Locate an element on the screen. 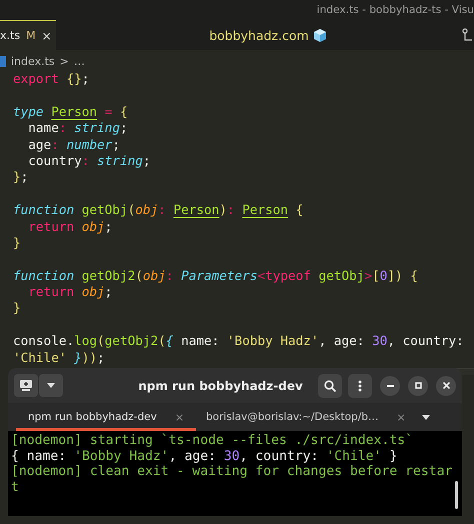 This screenshot has width=474, height=524. maximize-button is located at coordinates (418, 386).